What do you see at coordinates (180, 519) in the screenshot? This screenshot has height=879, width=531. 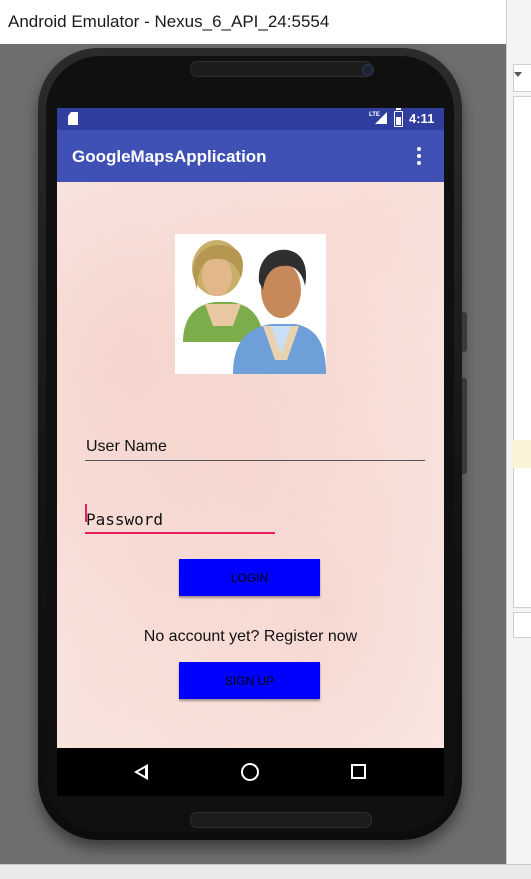 I see `password-field: Password` at bounding box center [180, 519].